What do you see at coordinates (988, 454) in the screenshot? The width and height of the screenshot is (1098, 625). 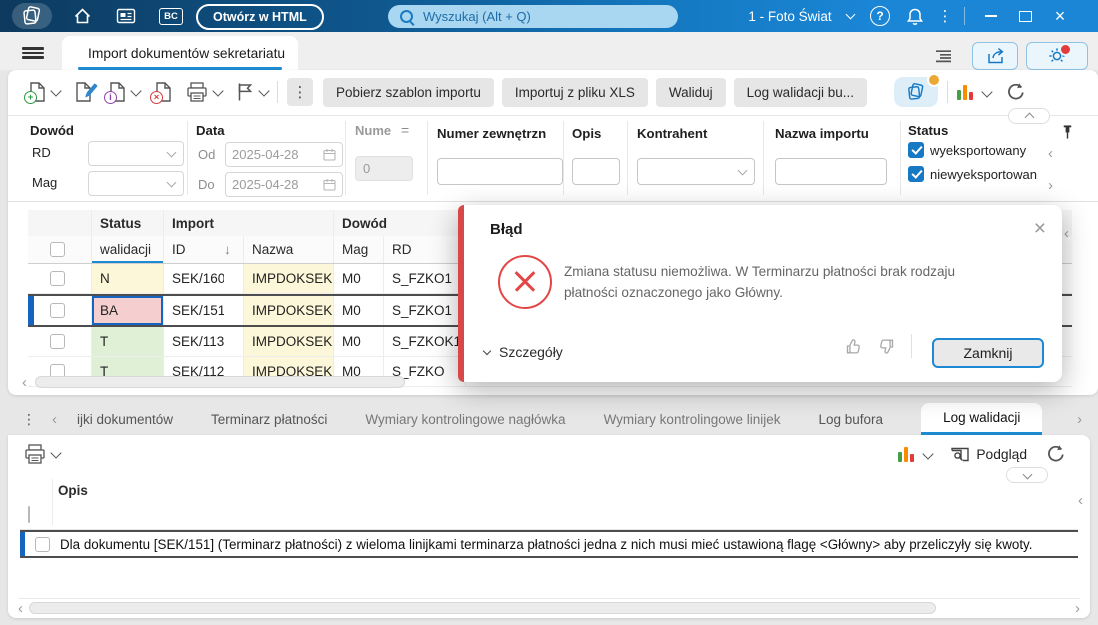 I see `preview-button: Podgląd` at bounding box center [988, 454].